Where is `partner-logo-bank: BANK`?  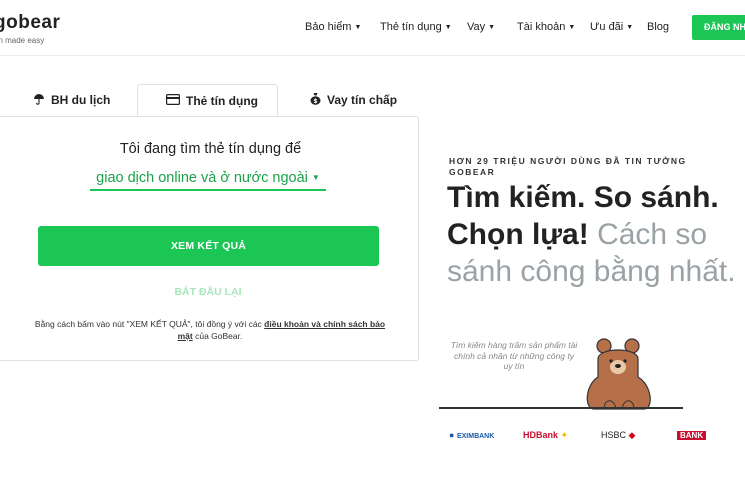 partner-logo-bank: BANK is located at coordinates (692, 435).